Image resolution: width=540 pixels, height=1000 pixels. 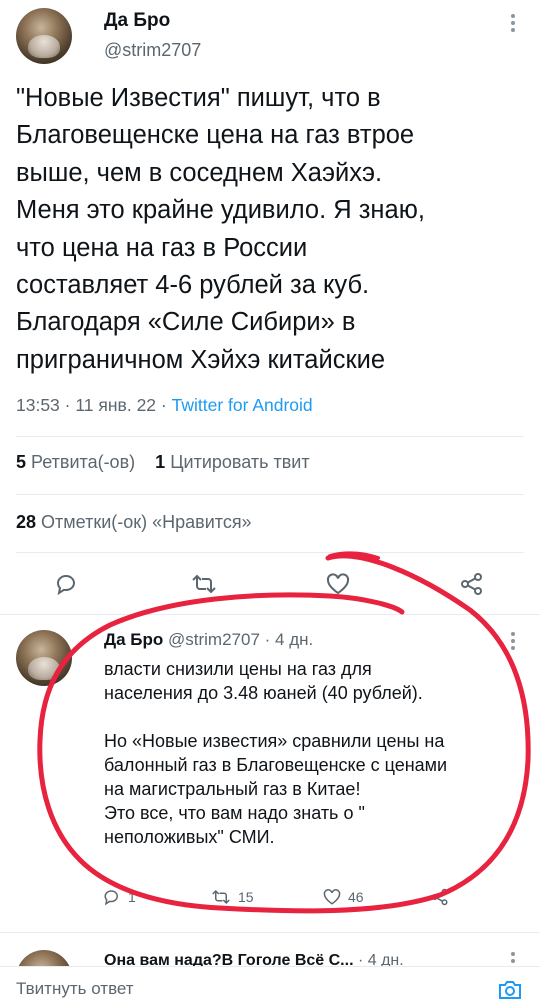 I want to click on reply-age: 4 дн., so click(x=294, y=639).